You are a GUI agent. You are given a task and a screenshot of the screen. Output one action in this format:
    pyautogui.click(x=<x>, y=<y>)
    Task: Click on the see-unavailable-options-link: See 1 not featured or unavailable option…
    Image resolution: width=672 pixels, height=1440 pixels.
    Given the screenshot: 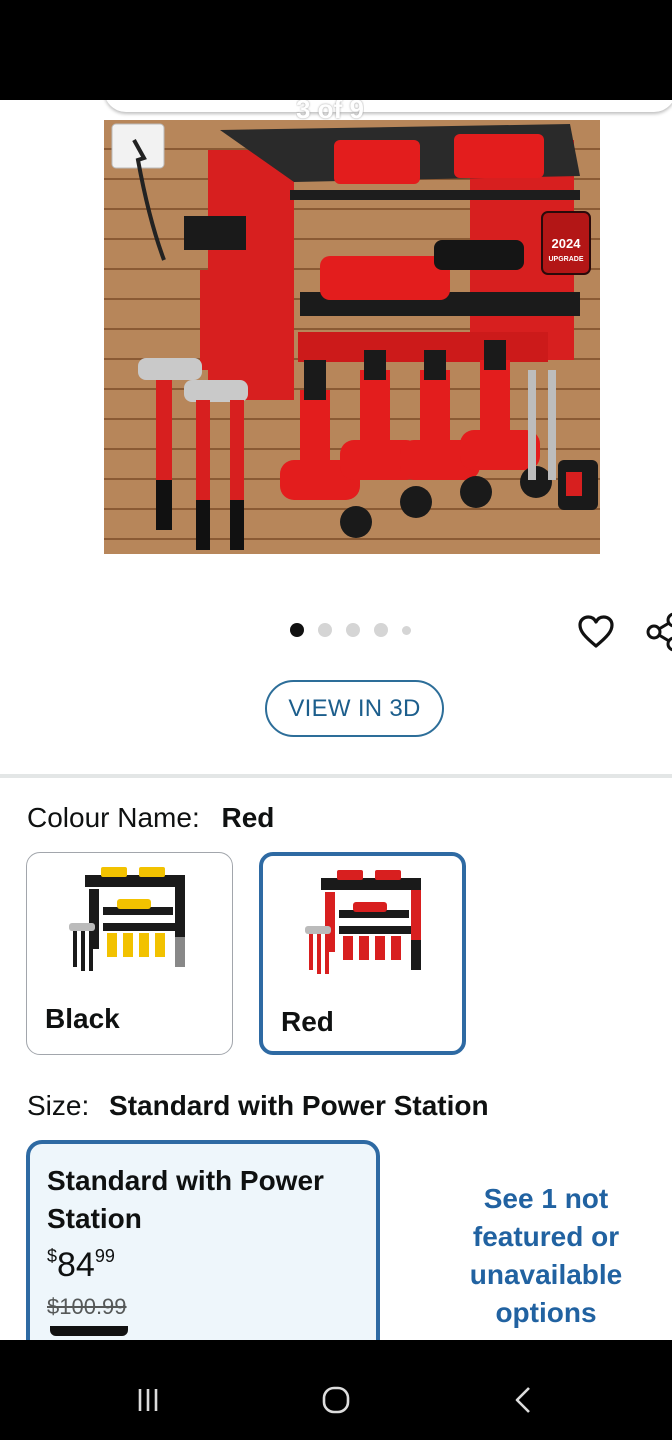 What is the action you would take?
    pyautogui.click(x=546, y=1256)
    